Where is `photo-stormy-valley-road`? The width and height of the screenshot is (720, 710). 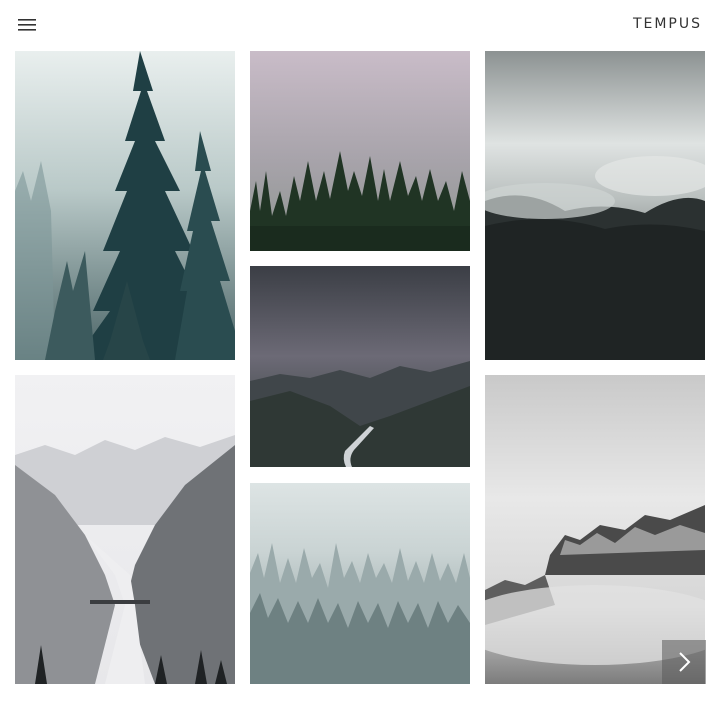
photo-stormy-valley-road is located at coordinates (360, 366).